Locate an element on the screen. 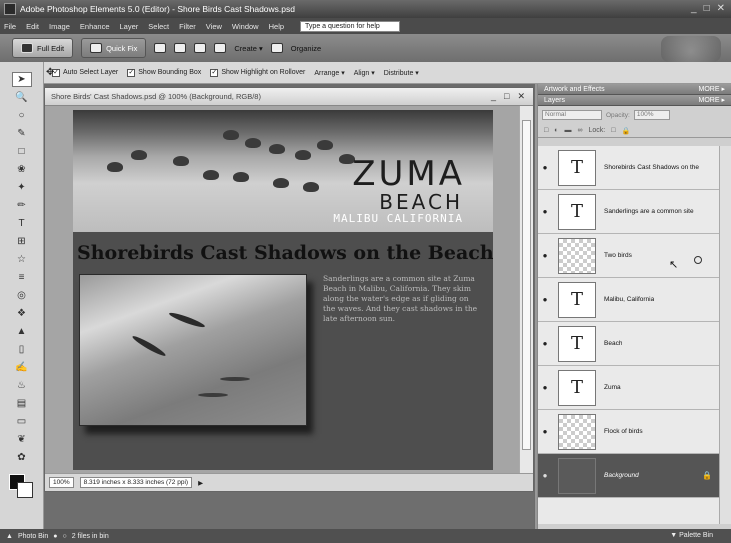 The image size is (731, 543). menu-view: View is located at coordinates (214, 26).